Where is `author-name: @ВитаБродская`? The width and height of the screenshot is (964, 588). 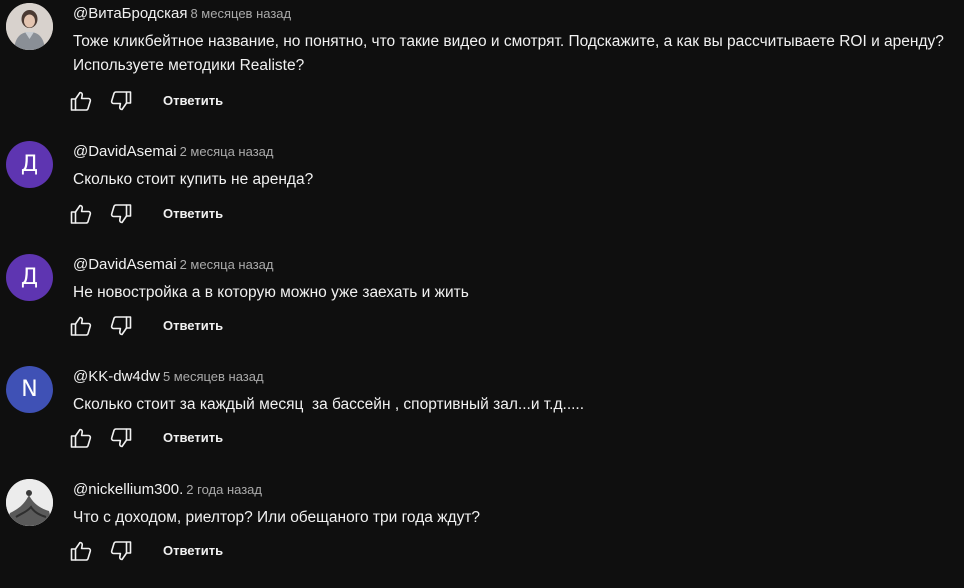 author-name: @ВитаБродская is located at coordinates (130, 13).